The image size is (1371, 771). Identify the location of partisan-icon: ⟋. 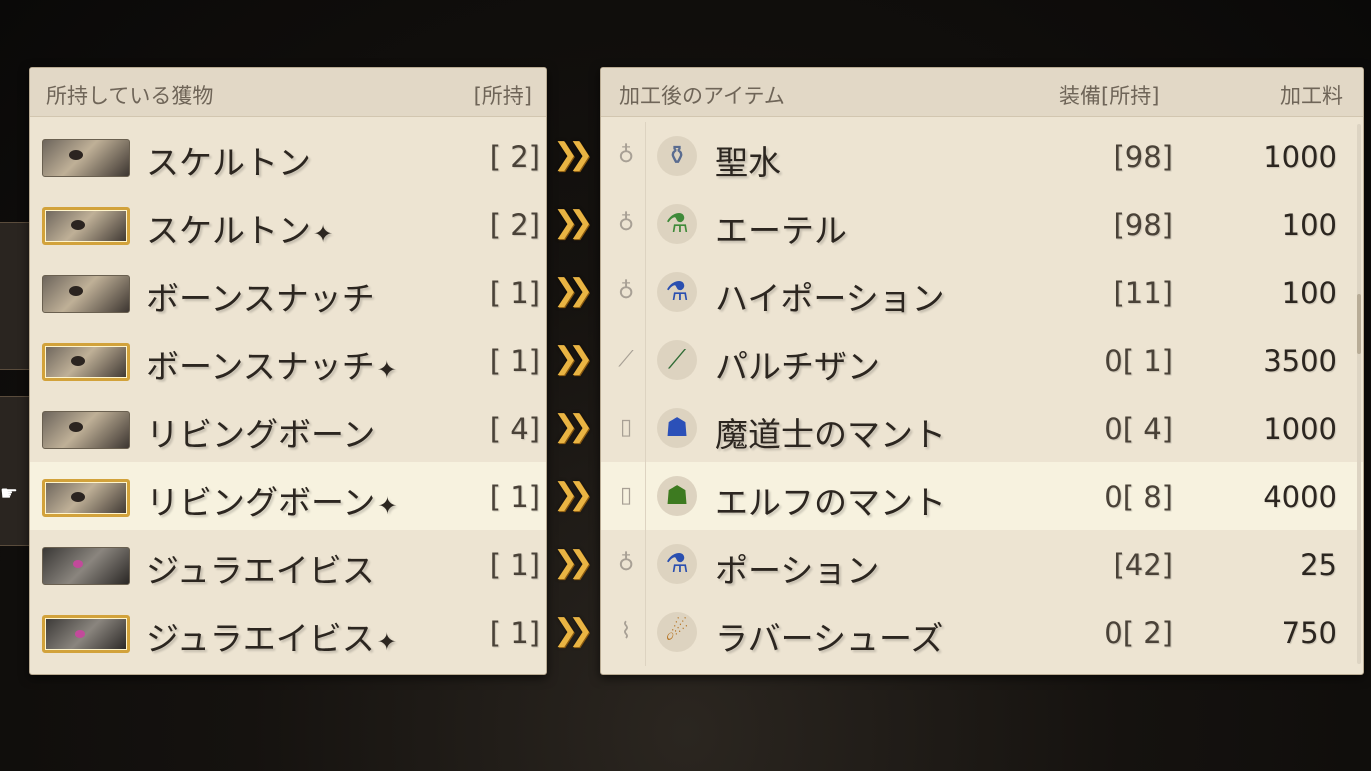
(677, 360).